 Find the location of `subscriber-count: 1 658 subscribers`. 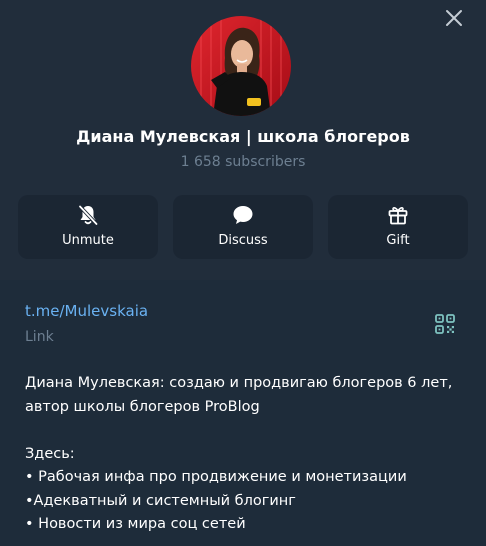

subscriber-count: 1 658 subscribers is located at coordinates (243, 162).